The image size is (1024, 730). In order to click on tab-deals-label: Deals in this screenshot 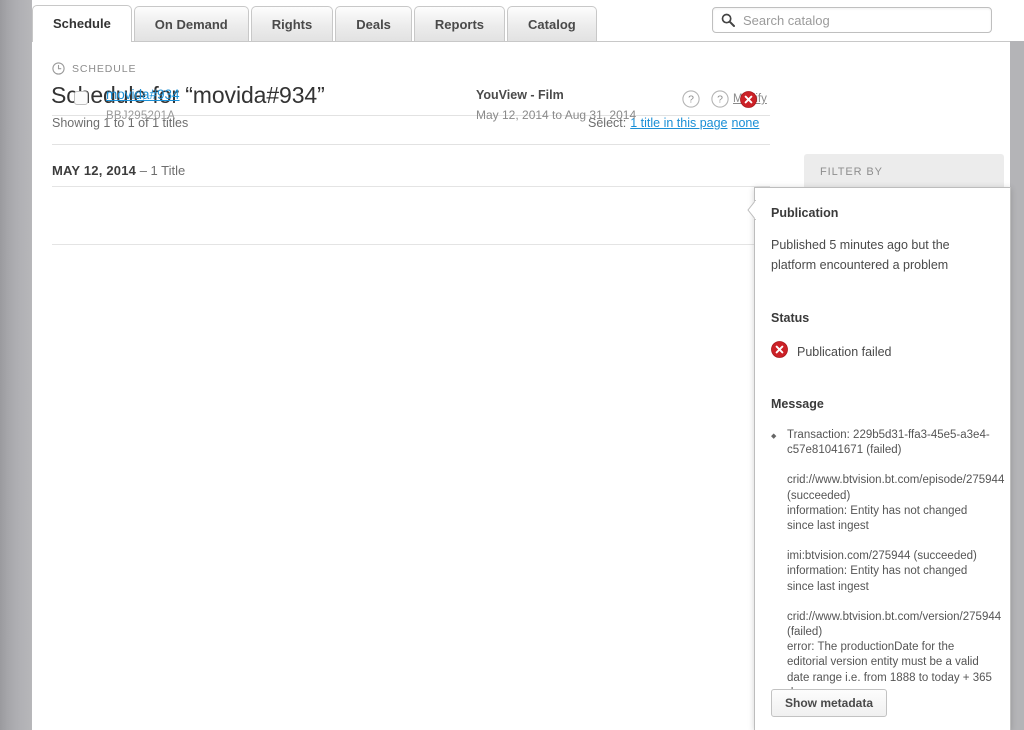, I will do `click(373, 24)`.